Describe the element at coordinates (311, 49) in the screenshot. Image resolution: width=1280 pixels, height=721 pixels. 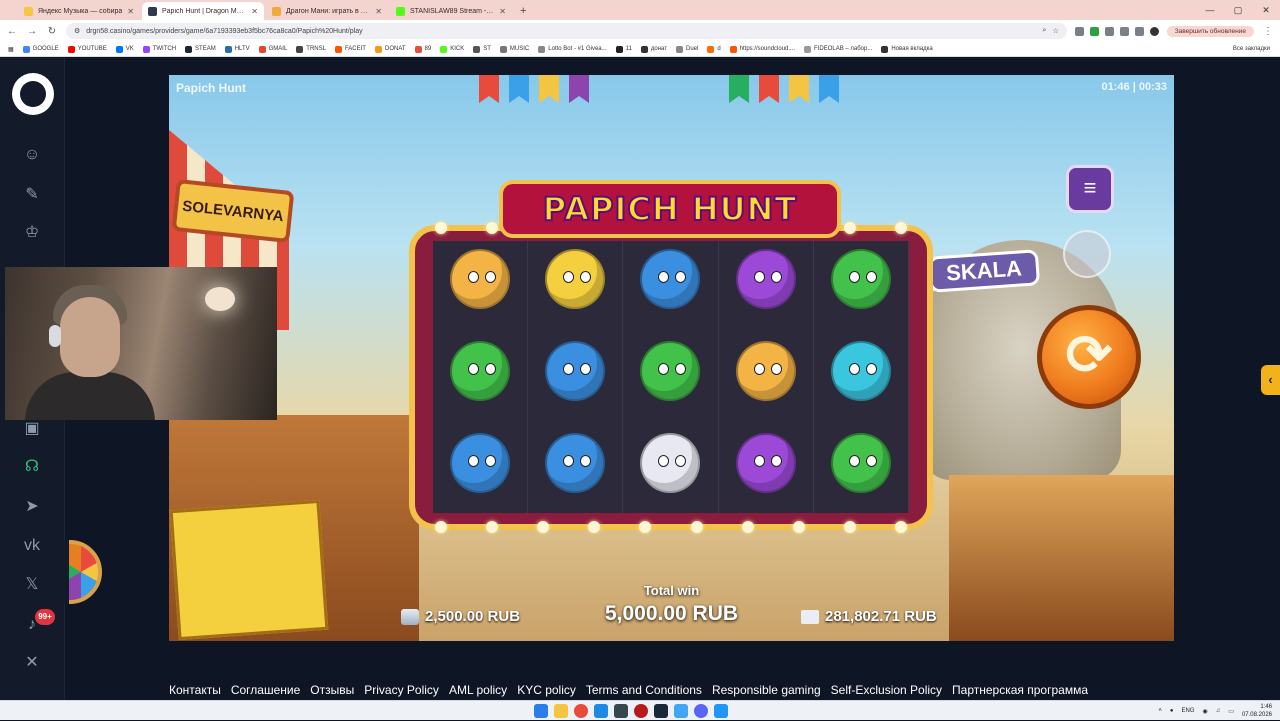
I see `bookmark-item: TRNSL` at that location.